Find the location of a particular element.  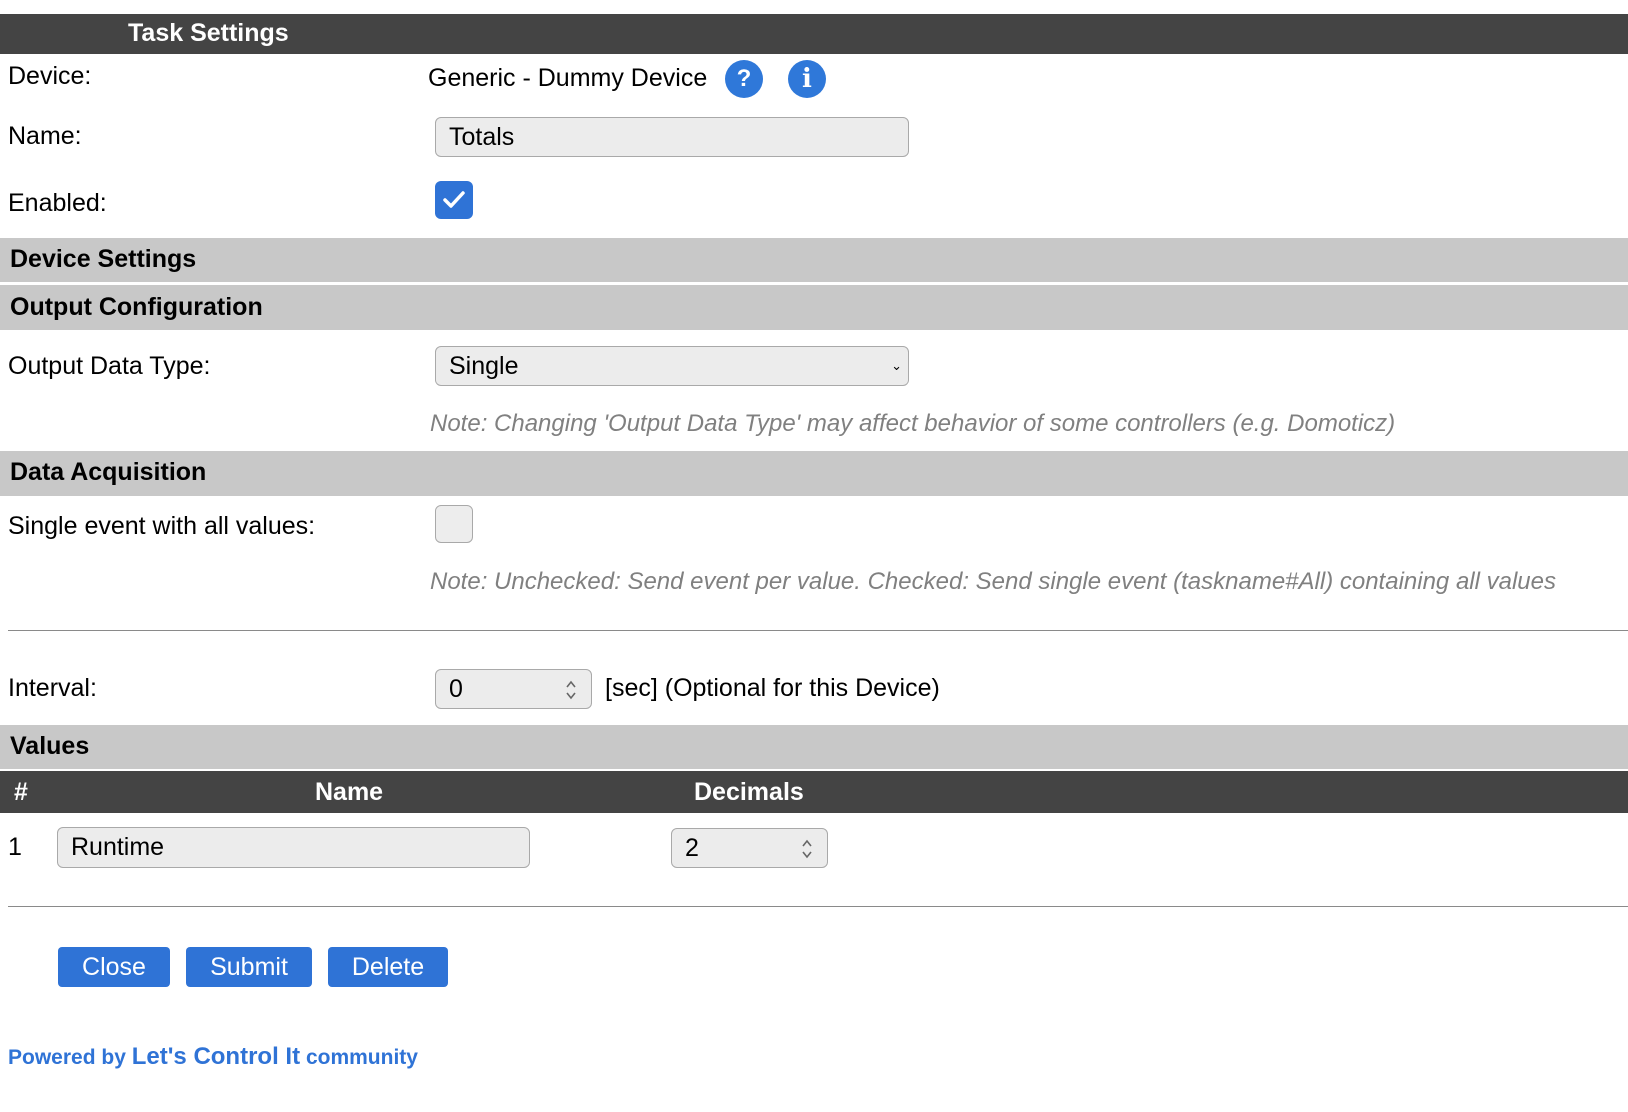

interval-suffix: [sec] (Optional for this Device) is located at coordinates (772, 688).